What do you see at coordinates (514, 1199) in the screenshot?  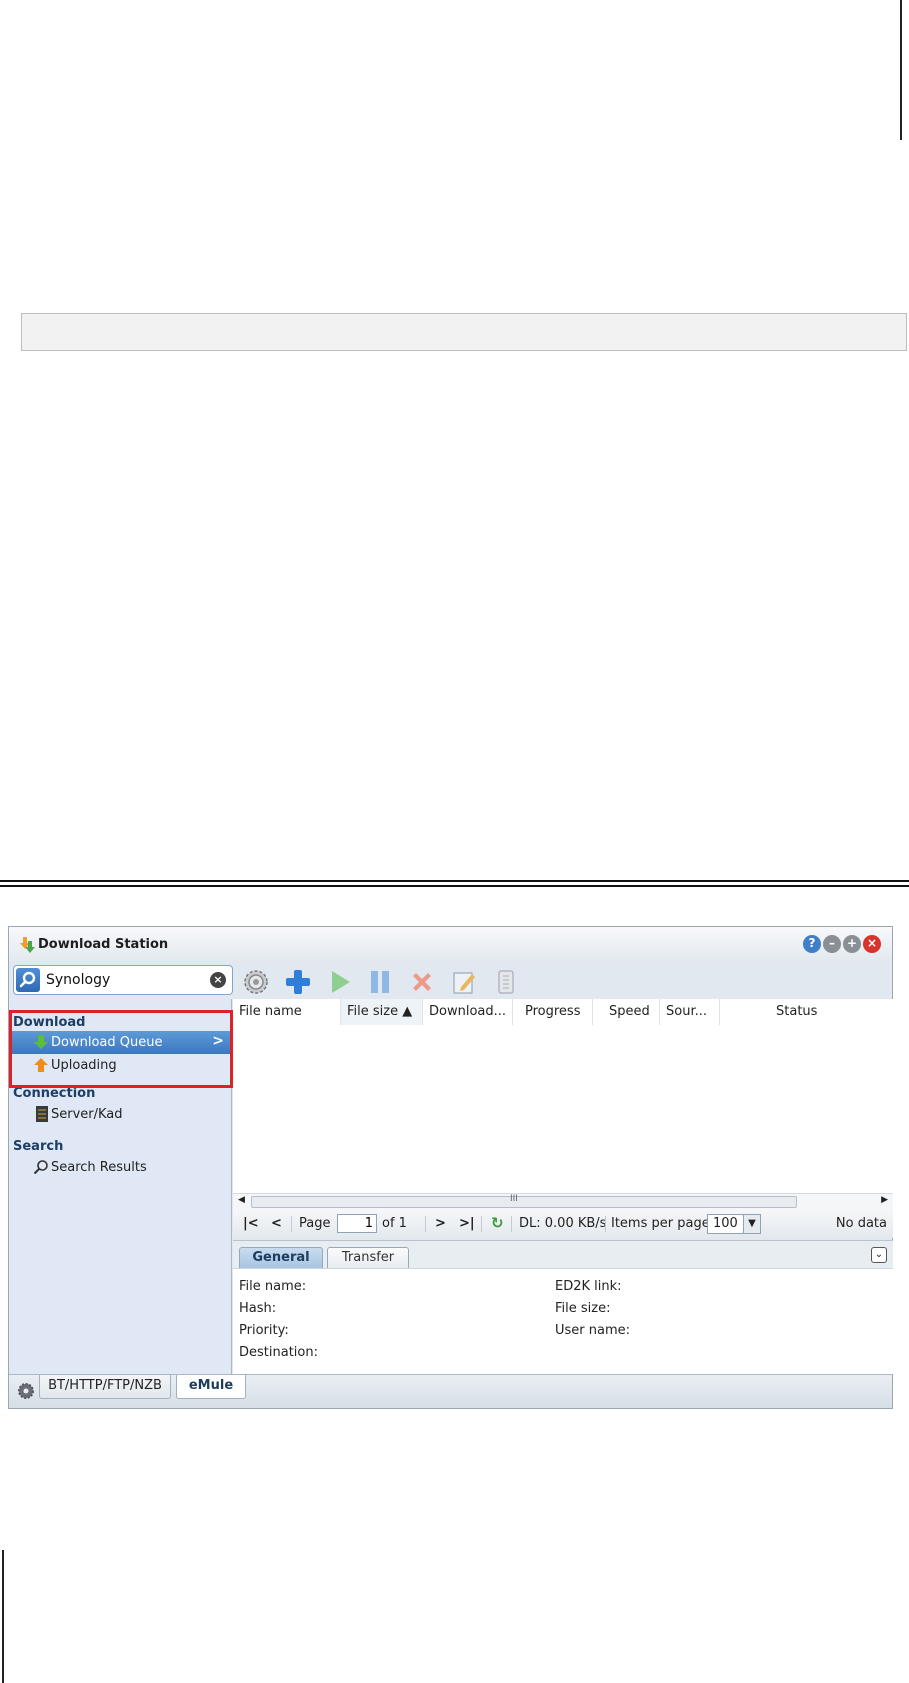 I see `scroll-grip: III` at bounding box center [514, 1199].